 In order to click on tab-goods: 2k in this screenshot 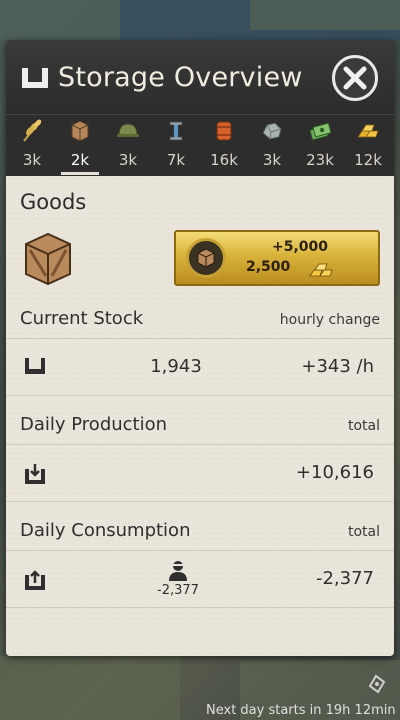, I will do `click(80, 146)`.